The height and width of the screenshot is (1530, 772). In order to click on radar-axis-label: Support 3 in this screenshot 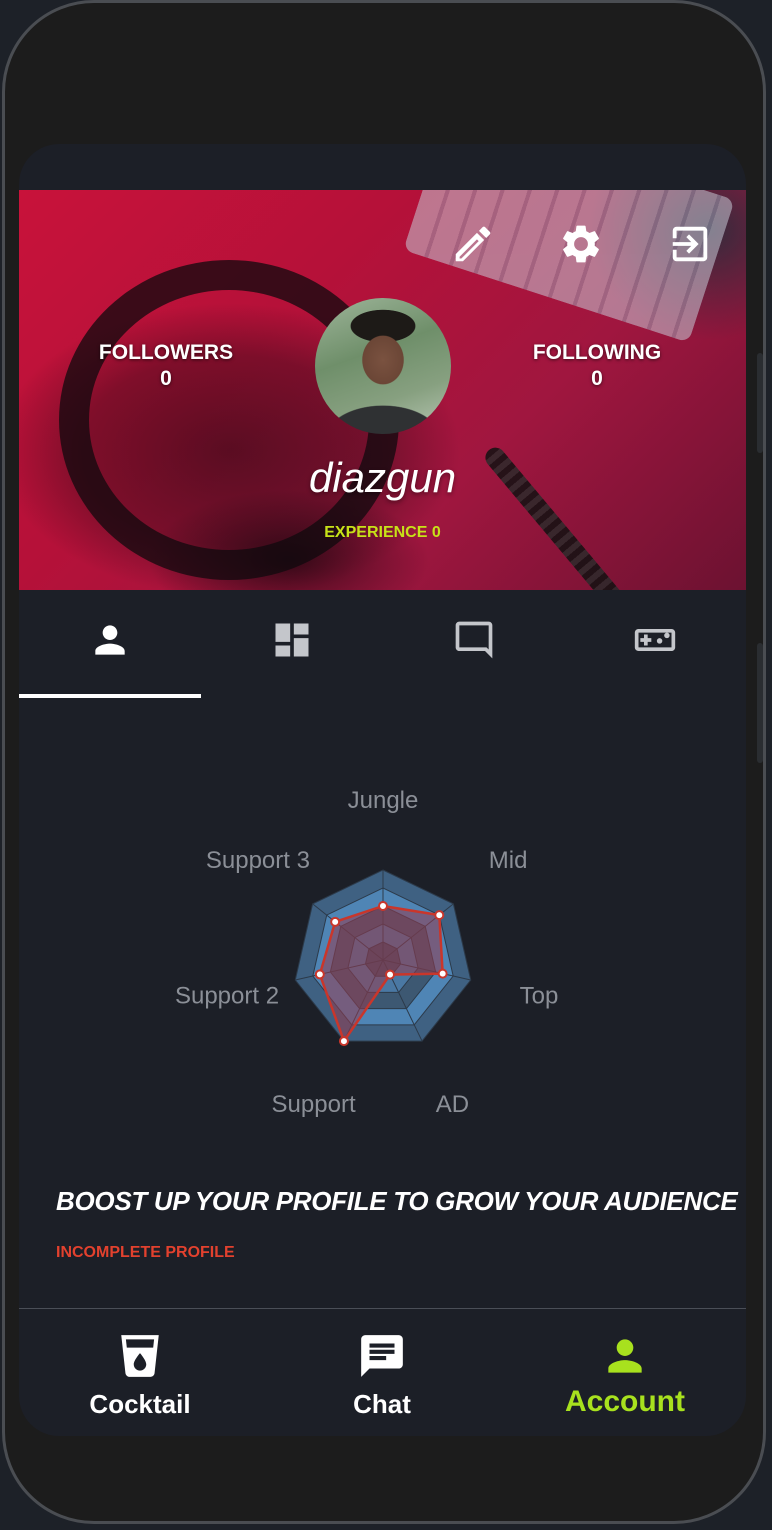, I will do `click(258, 860)`.